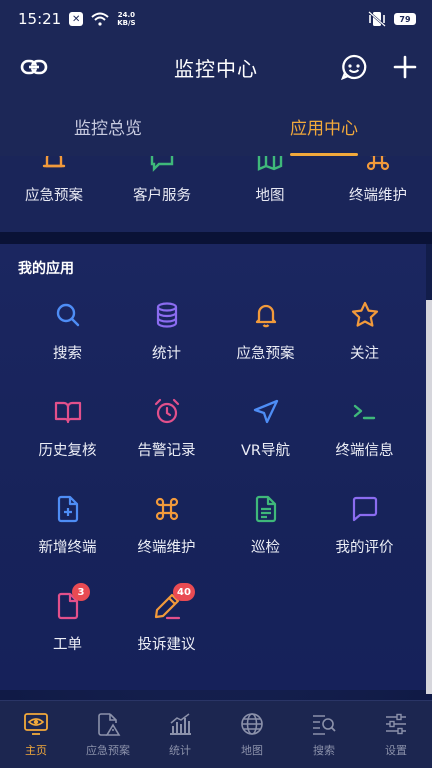 The width and height of the screenshot is (432, 768). Describe the element at coordinates (166, 411) in the screenshot. I see `alarm-clock-icon` at that location.